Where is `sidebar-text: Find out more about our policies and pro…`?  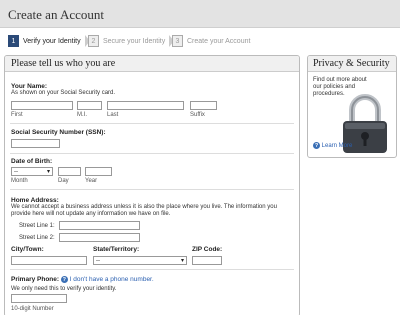 sidebar-text: Find out more about our policies and pro… is located at coordinates (340, 87).